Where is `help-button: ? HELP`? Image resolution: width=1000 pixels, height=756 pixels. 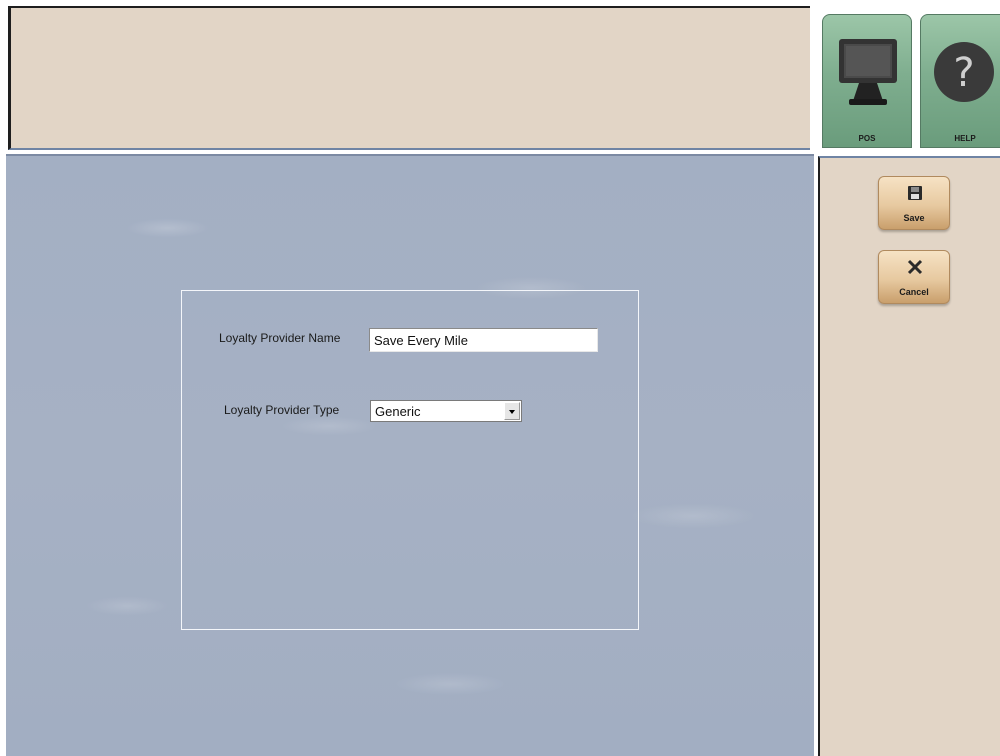
help-button: ? HELP is located at coordinates (960, 81).